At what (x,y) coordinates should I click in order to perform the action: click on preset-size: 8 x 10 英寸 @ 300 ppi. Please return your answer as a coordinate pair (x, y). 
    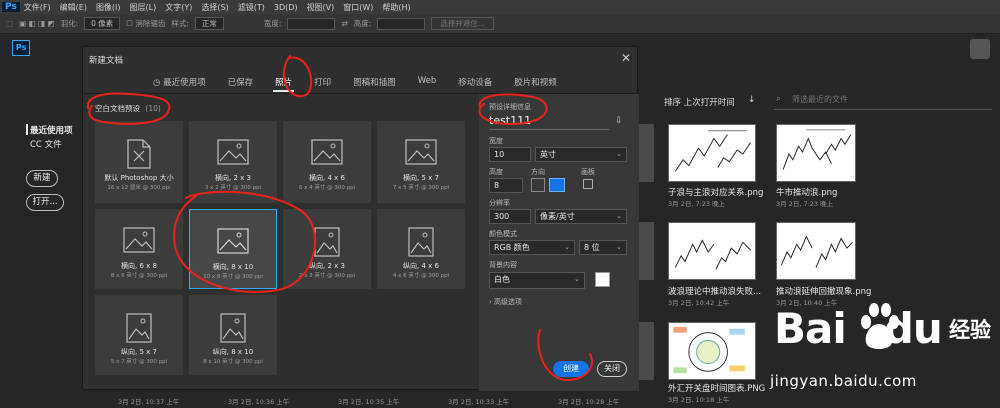
    Looking at the image, I should click on (233, 362).